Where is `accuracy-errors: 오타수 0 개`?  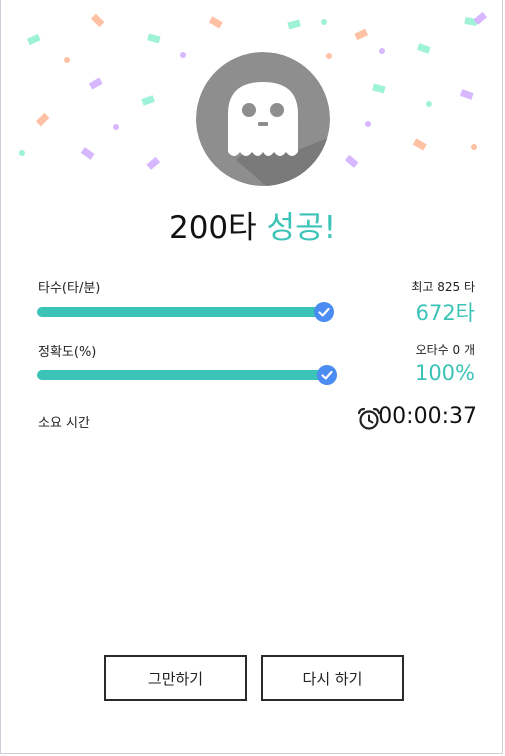
accuracy-errors: 오타수 0 개 is located at coordinates (445, 350).